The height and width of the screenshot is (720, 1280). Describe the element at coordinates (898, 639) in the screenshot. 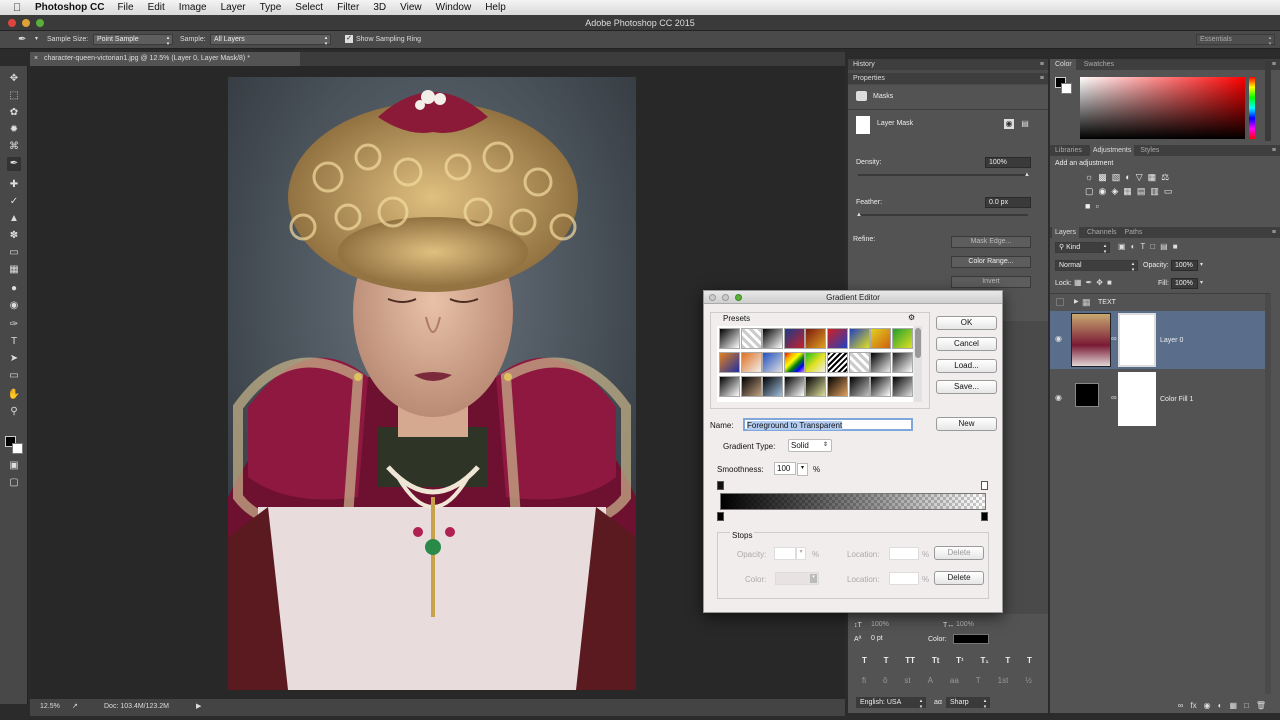

I see `baseline-shift-field: 0 pt` at that location.